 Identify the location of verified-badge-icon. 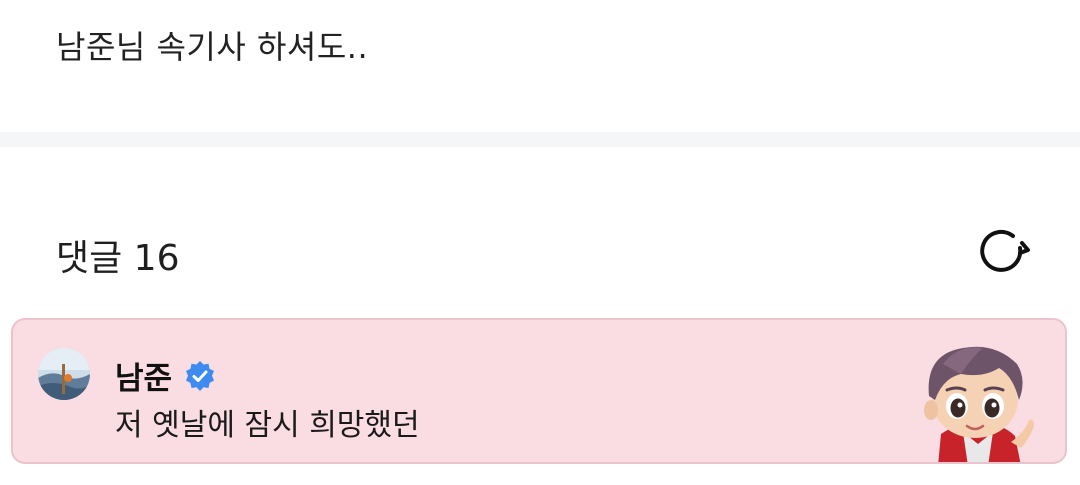
(200, 375).